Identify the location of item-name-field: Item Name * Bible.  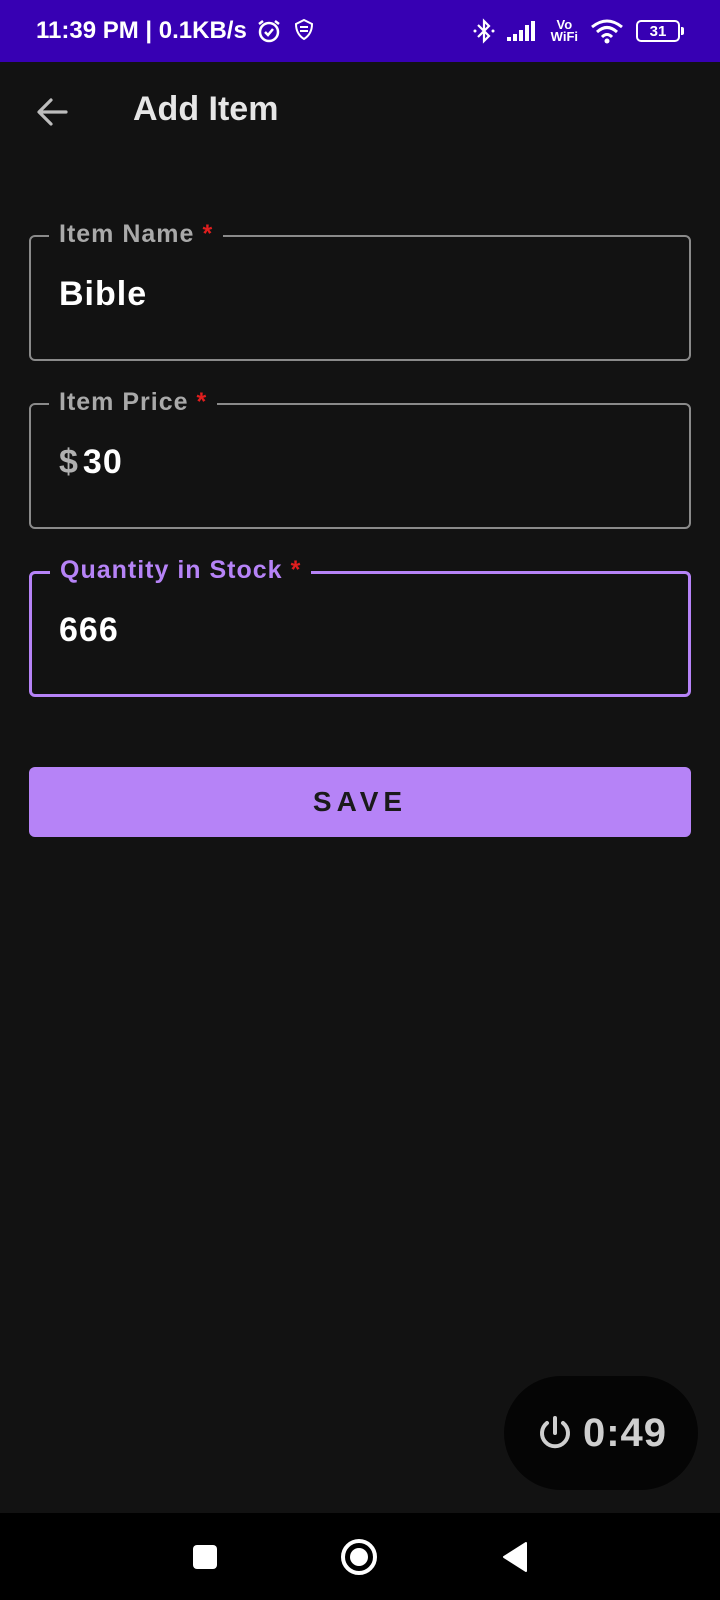
(360, 290).